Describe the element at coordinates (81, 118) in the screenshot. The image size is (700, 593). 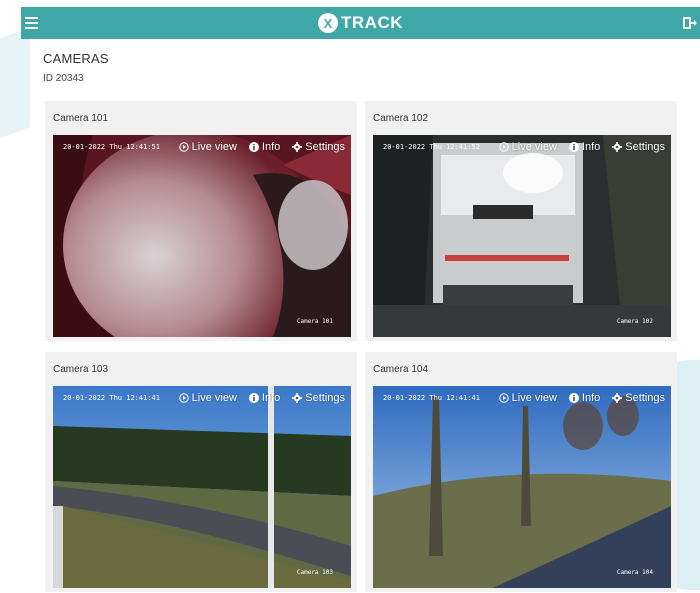
I see `camera-card-title: Camera 101` at that location.